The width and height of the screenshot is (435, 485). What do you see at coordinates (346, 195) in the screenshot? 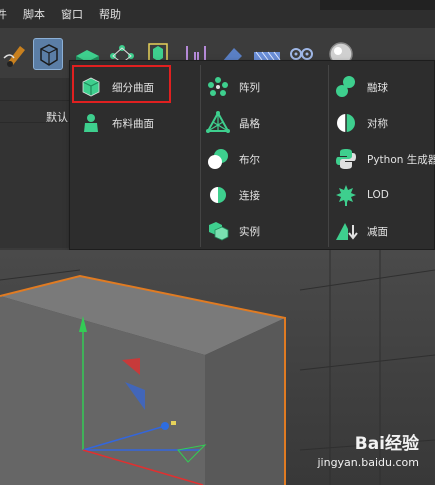
I see `lod-icon` at bounding box center [346, 195].